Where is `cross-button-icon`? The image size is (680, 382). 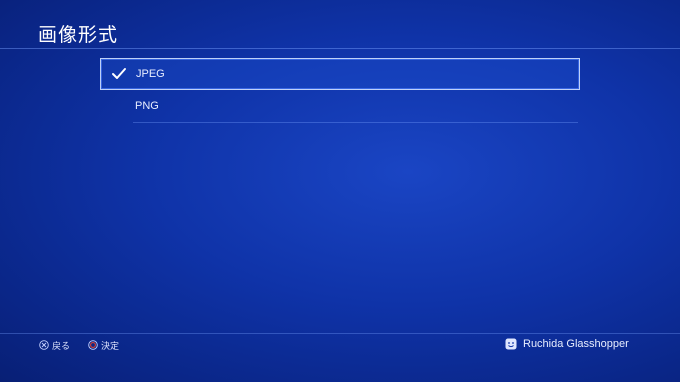 cross-button-icon is located at coordinates (44, 345).